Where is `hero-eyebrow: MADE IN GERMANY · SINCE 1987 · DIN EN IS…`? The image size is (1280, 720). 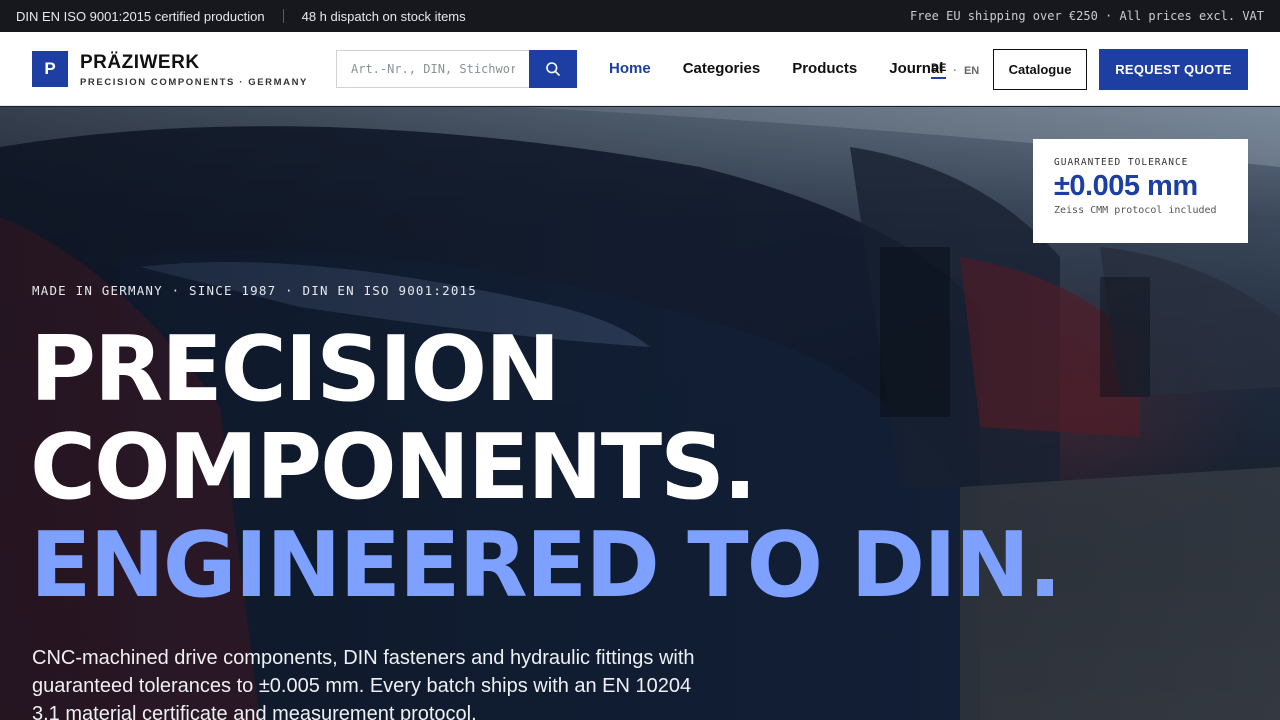
hero-eyebrow: MADE IN GERMANY · SINCE 1987 · DIN EN IS… is located at coordinates (255, 290).